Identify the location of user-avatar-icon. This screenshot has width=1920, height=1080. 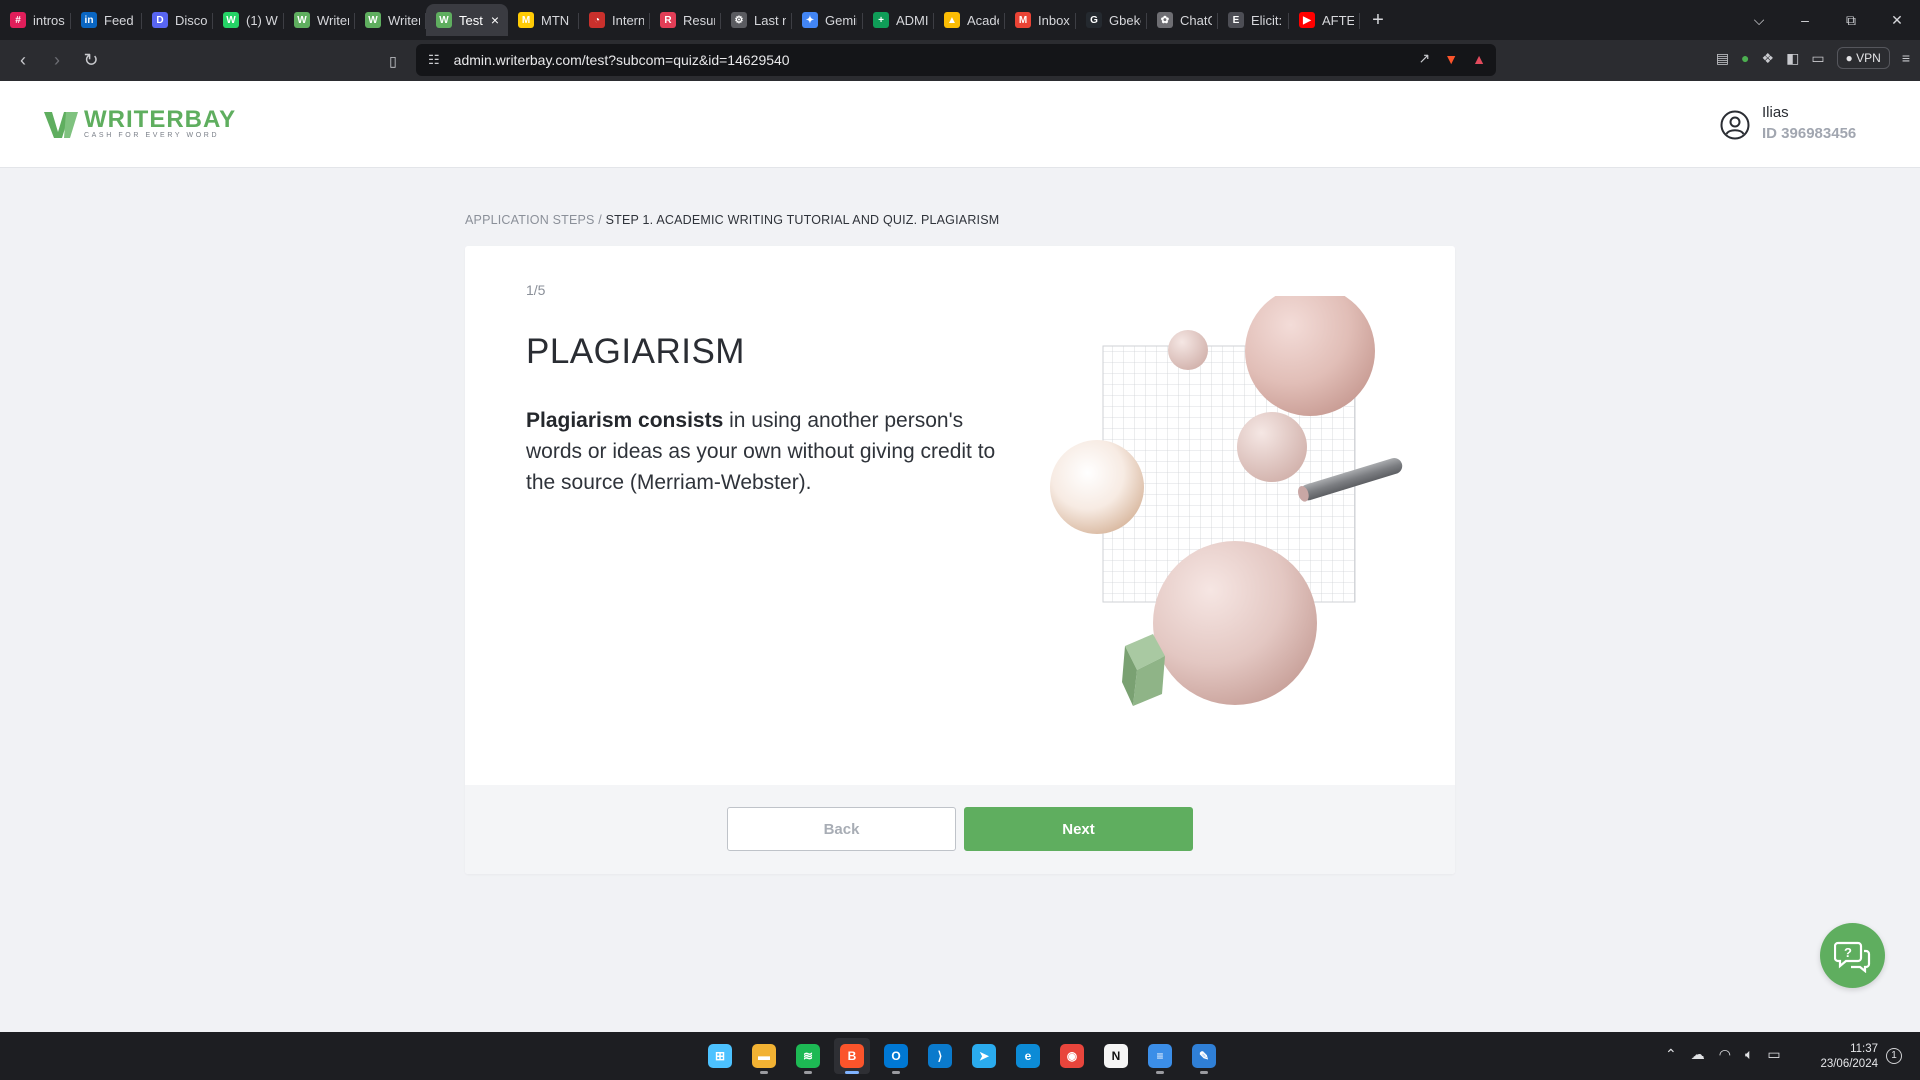
(1735, 125).